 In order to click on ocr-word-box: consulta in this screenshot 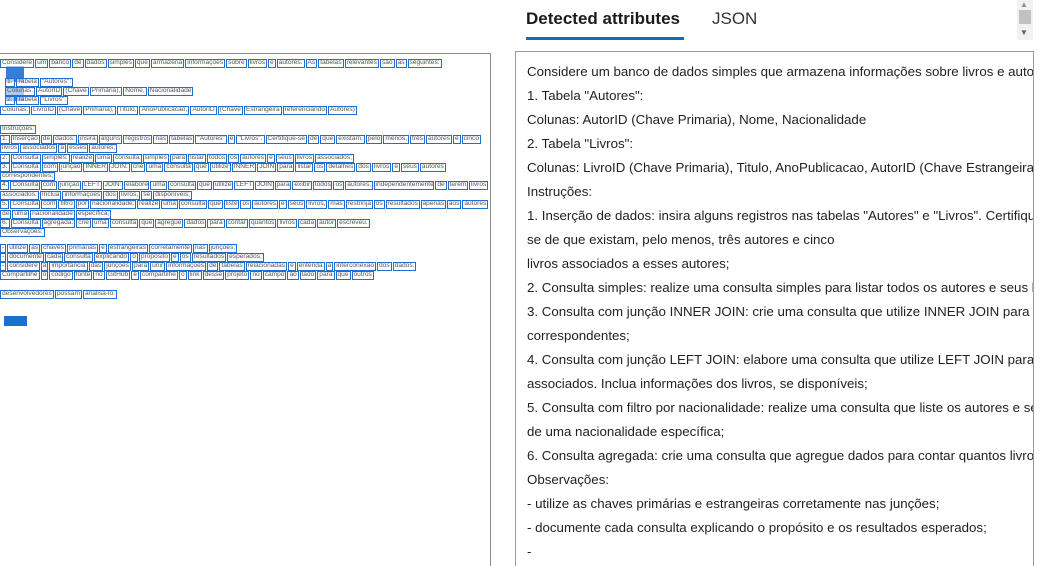, I will do `click(78, 257)`.